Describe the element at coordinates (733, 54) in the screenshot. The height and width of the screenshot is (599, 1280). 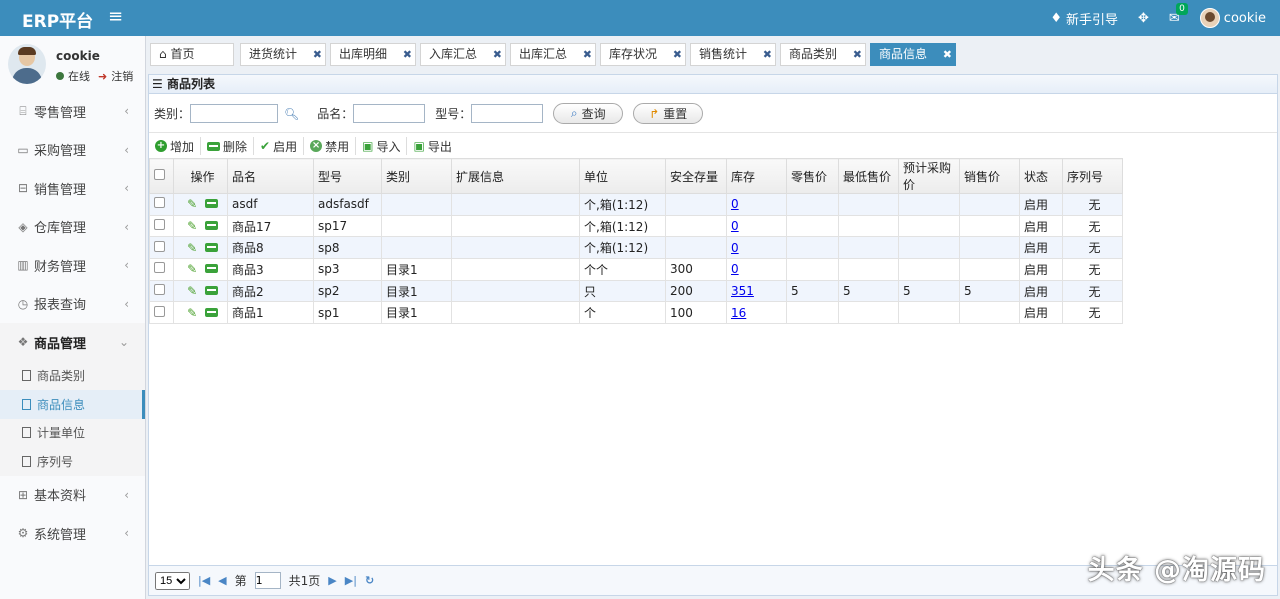
I see `tab-sales-stats: 销售统计 ✖` at that location.